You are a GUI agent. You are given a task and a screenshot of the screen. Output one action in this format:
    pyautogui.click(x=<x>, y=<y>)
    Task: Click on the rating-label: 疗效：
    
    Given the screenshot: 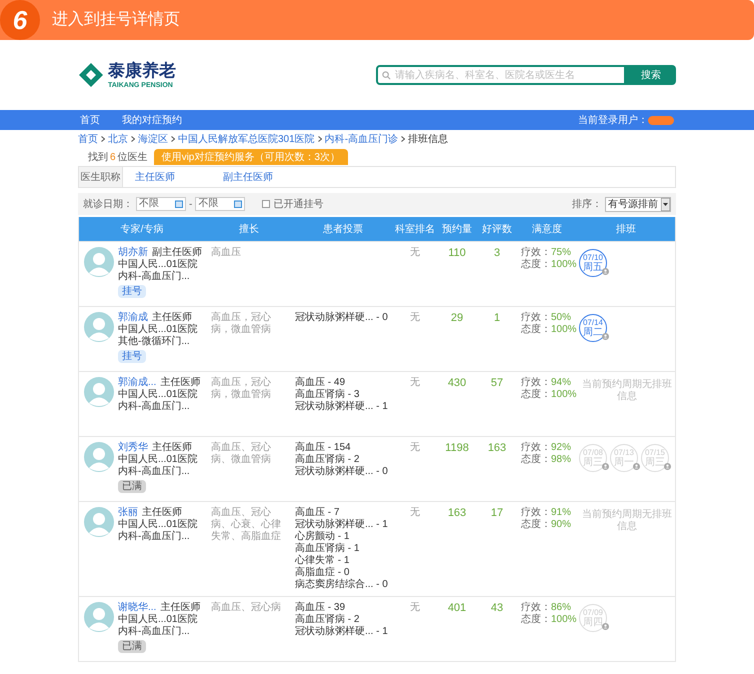 What is the action you would take?
    pyautogui.click(x=536, y=382)
    